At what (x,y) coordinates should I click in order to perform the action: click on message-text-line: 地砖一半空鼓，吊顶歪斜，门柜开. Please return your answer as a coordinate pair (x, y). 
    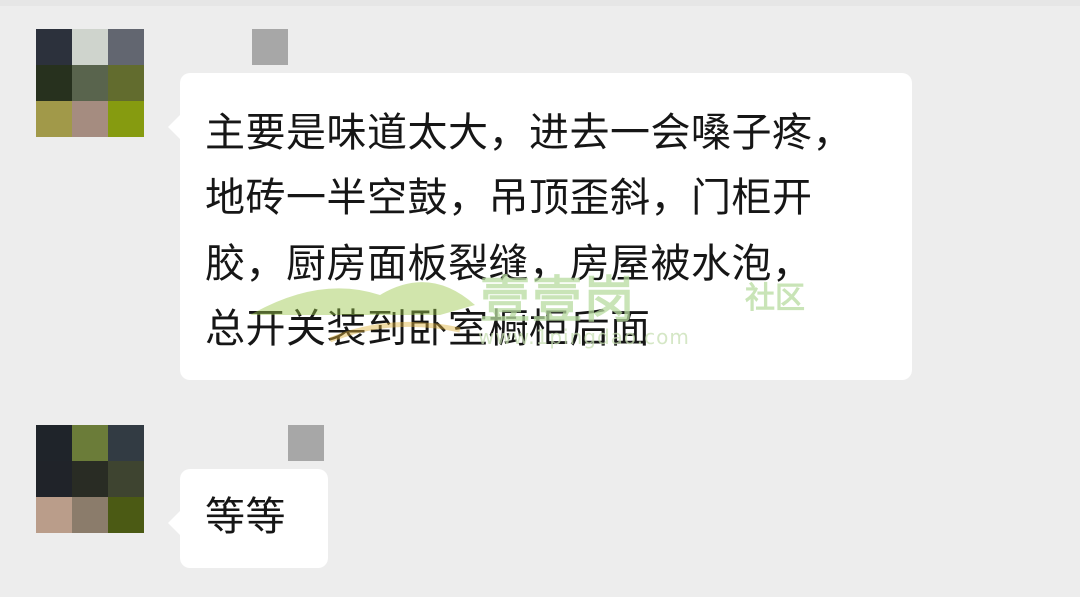
    Looking at the image, I should click on (509, 198).